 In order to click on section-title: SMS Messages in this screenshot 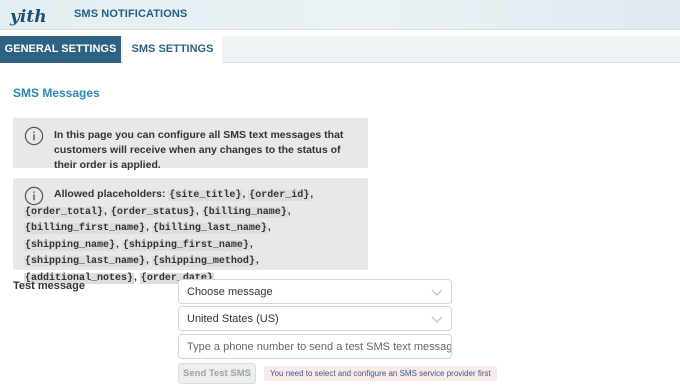, I will do `click(56, 93)`.